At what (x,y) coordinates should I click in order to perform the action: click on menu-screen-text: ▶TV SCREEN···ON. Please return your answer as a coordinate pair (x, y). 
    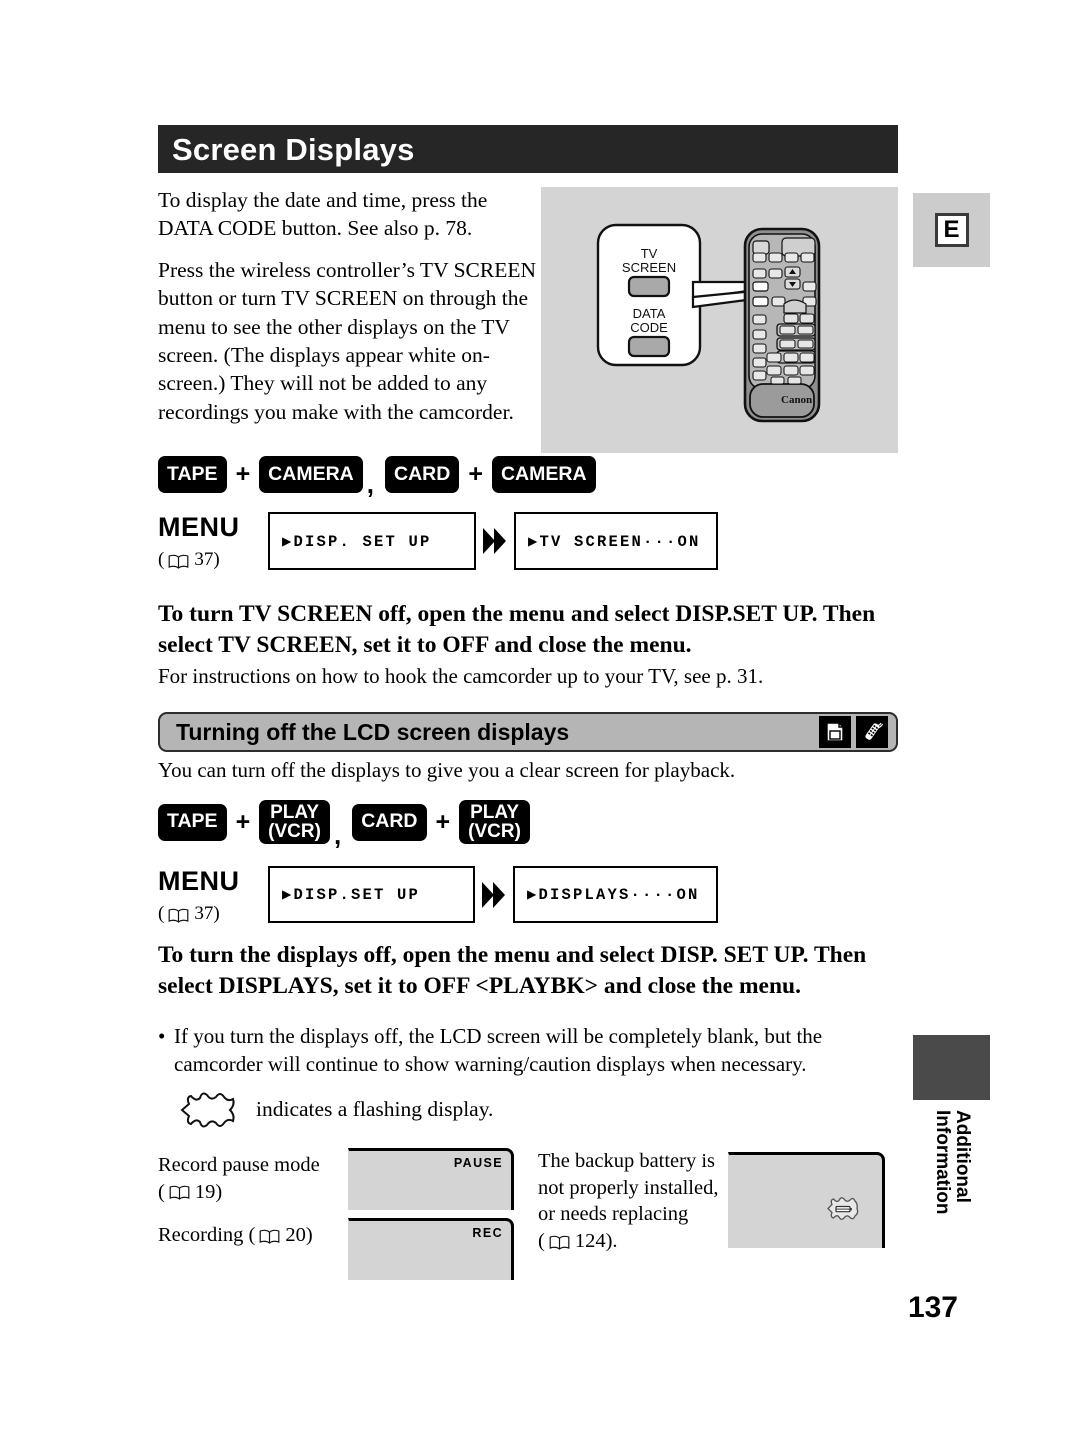
    Looking at the image, I should click on (614, 541).